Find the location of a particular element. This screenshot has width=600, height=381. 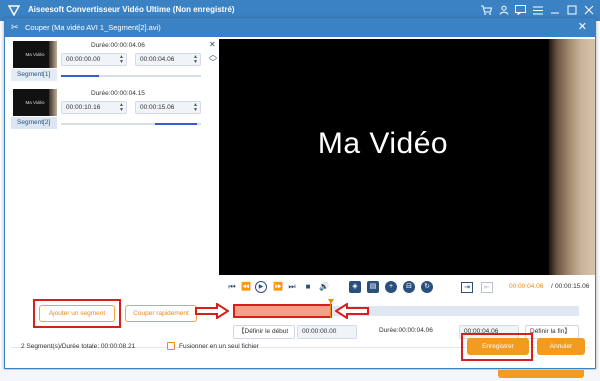

segment-duration: Durée:00:00:04.06 is located at coordinates (118, 45).